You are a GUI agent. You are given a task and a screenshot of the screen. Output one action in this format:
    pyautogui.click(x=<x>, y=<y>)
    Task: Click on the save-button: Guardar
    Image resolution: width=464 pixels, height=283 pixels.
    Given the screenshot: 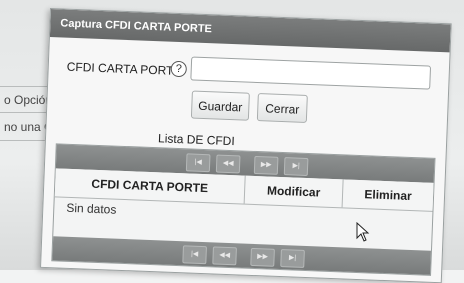 What is the action you would take?
    pyautogui.click(x=220, y=105)
    